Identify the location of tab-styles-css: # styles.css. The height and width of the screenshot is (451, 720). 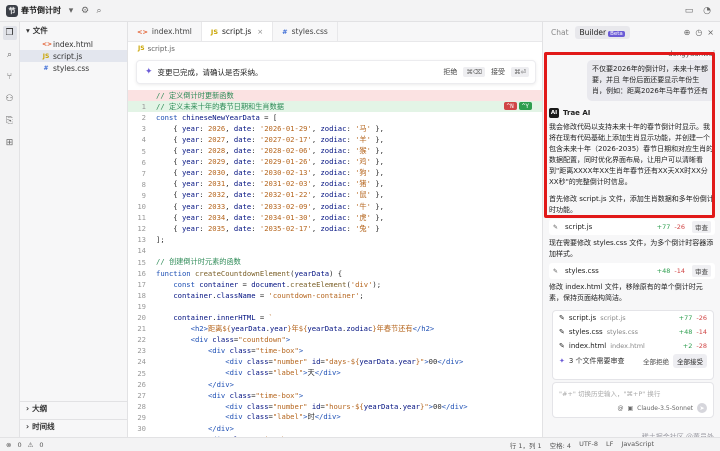
(305, 31).